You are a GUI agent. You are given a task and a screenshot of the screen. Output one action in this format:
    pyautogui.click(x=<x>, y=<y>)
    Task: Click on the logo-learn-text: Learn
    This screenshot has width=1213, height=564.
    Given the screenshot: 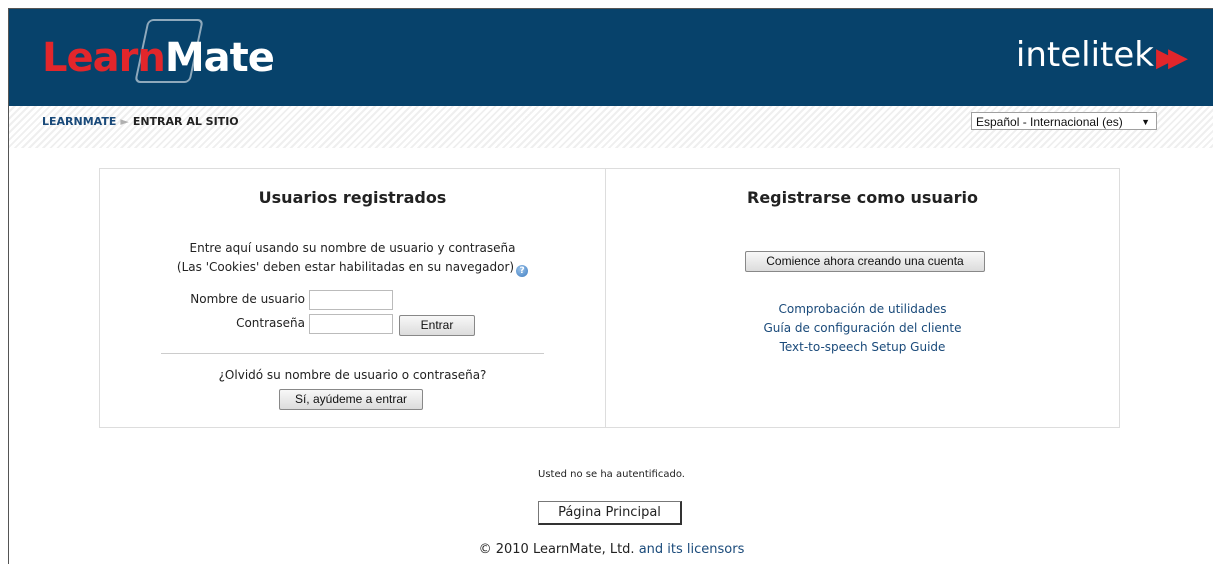 What is the action you would take?
    pyautogui.click(x=104, y=58)
    